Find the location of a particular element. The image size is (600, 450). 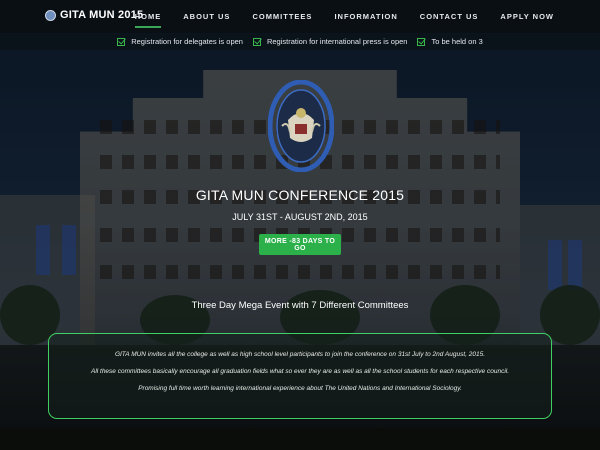

nav-information: INFORMATION is located at coordinates (365, 16).